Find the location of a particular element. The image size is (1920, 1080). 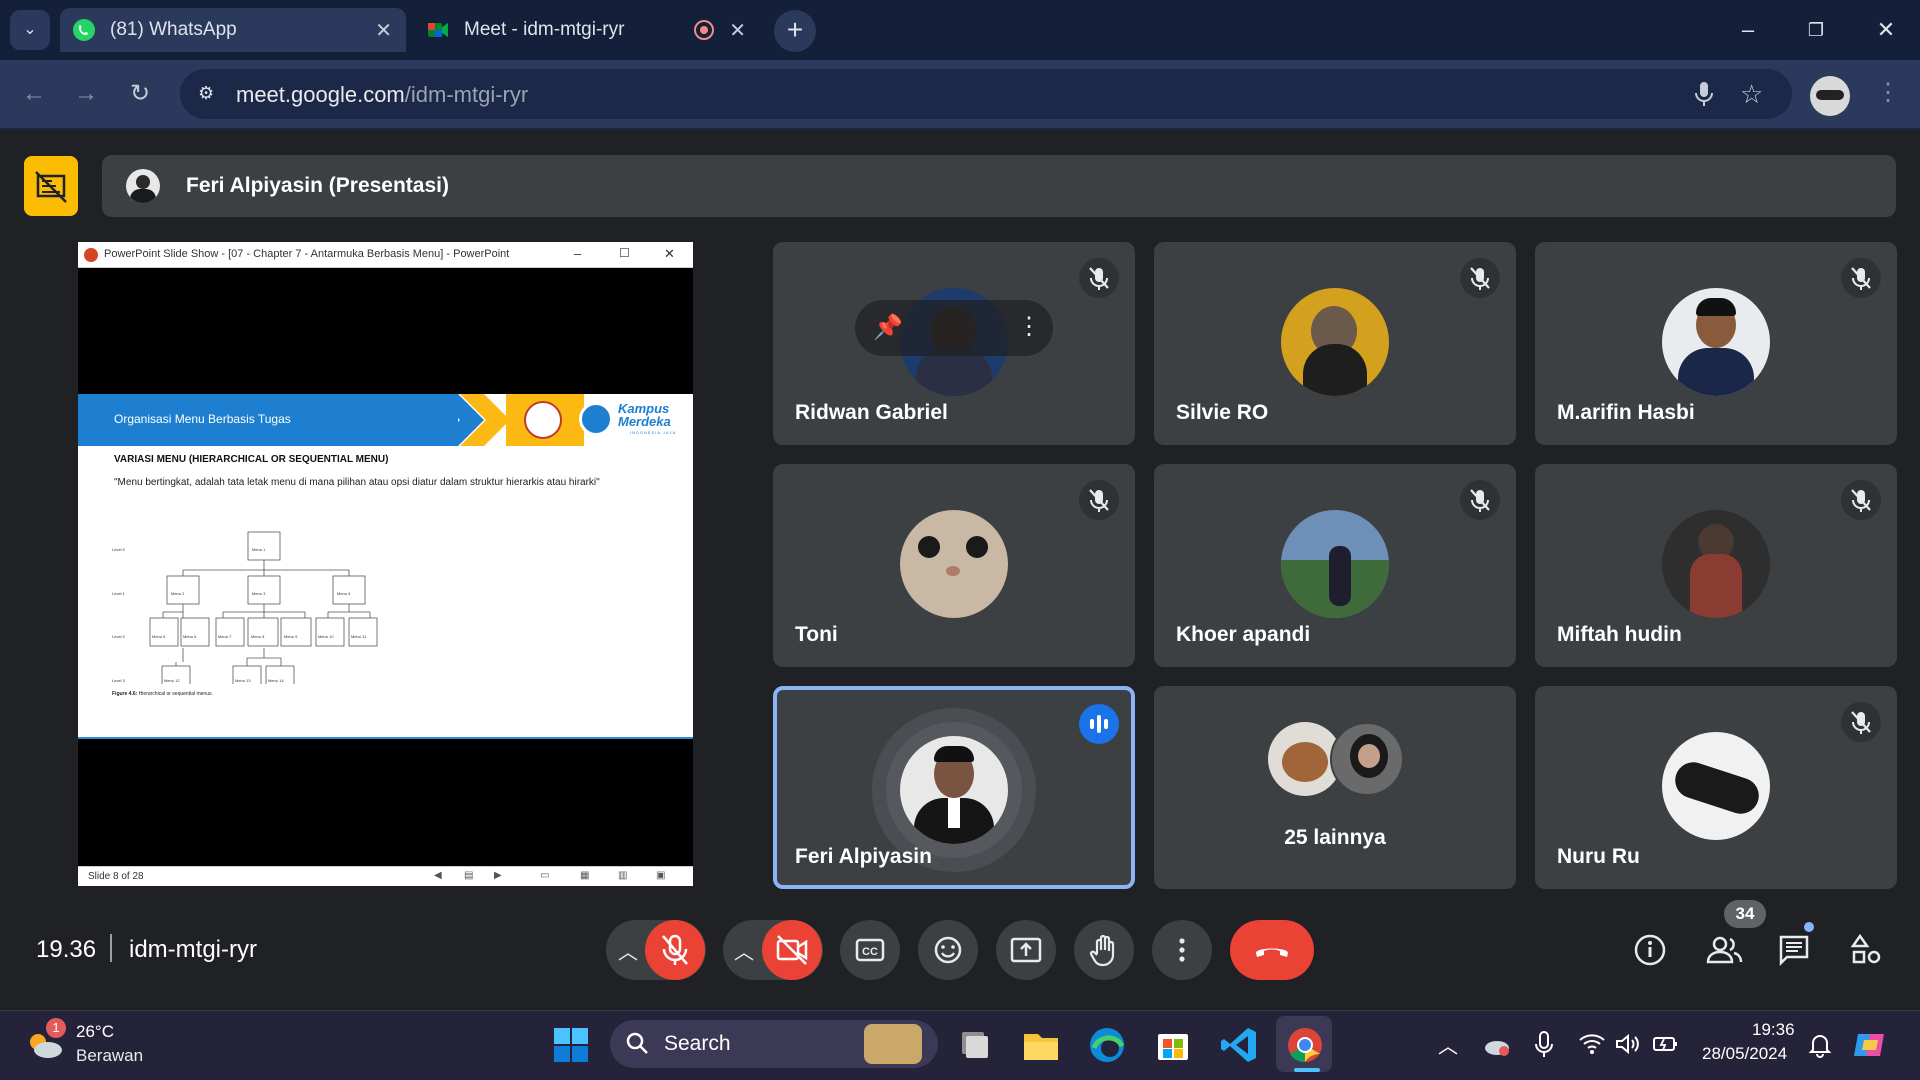

more-options-button is located at coordinates (1182, 950).